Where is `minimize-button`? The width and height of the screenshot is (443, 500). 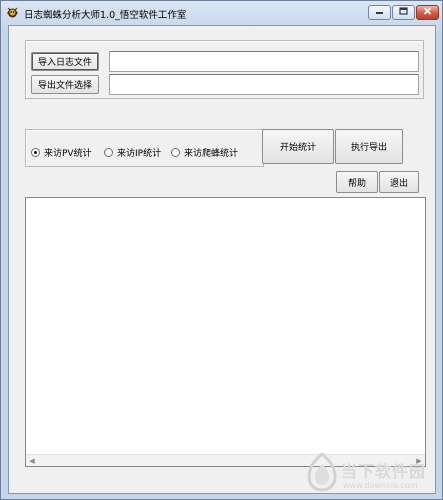 minimize-button is located at coordinates (379, 12).